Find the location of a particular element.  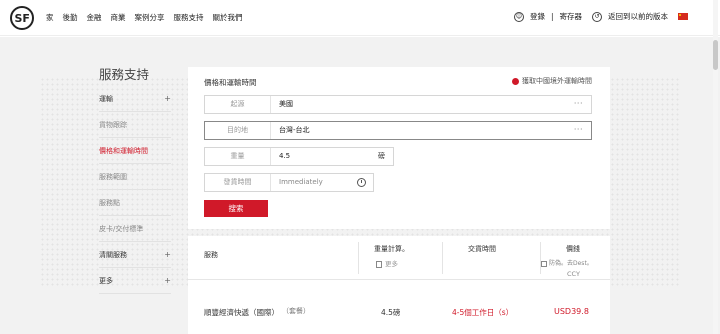

clock-icon is located at coordinates (361, 182).